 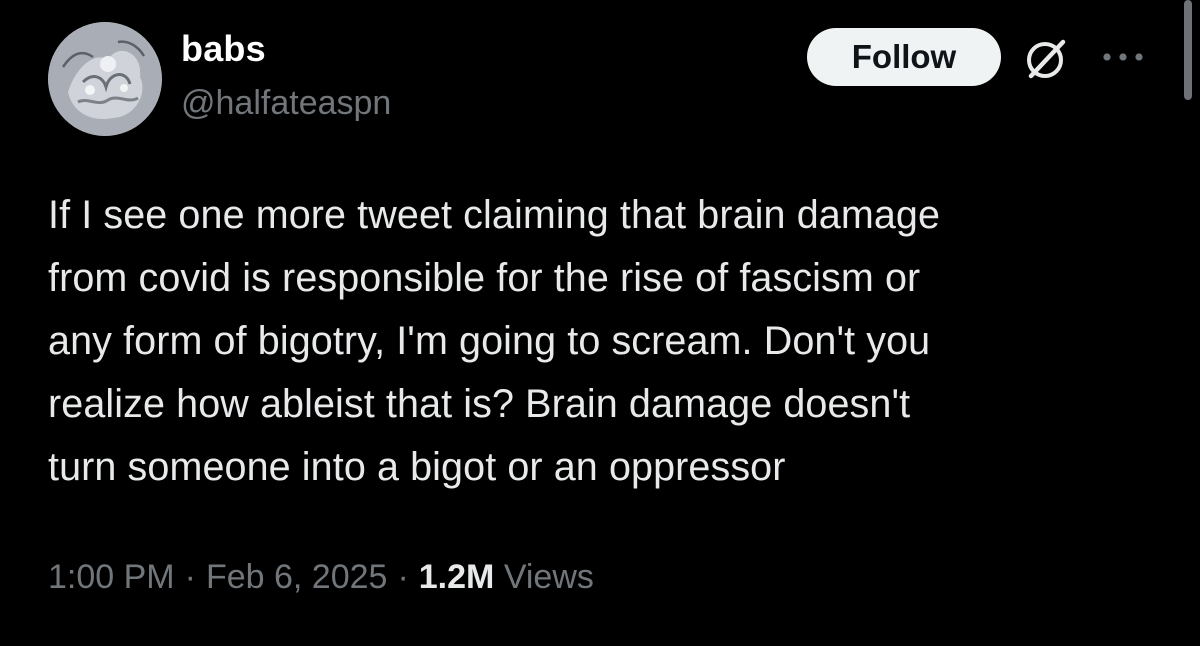 What do you see at coordinates (548, 577) in the screenshot?
I see `views-label: Views` at bounding box center [548, 577].